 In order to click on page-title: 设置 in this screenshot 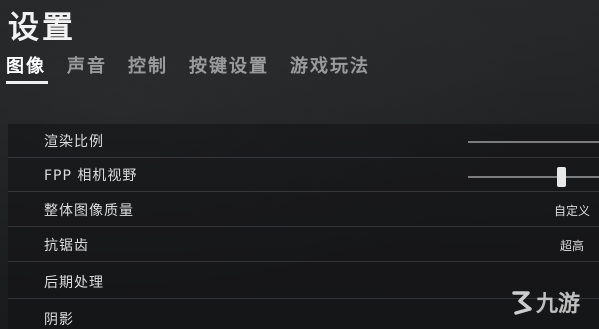, I will do `click(42, 28)`.